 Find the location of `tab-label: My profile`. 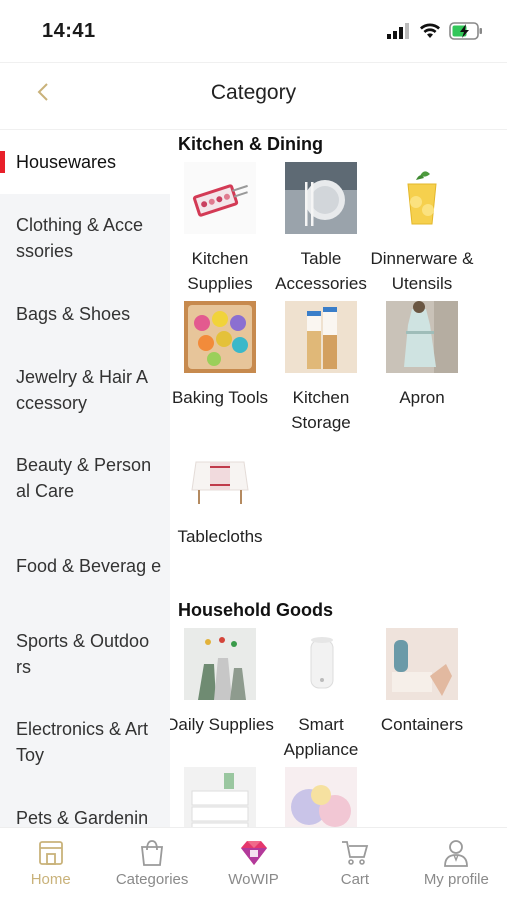

tab-label: My profile is located at coordinates (456, 879).